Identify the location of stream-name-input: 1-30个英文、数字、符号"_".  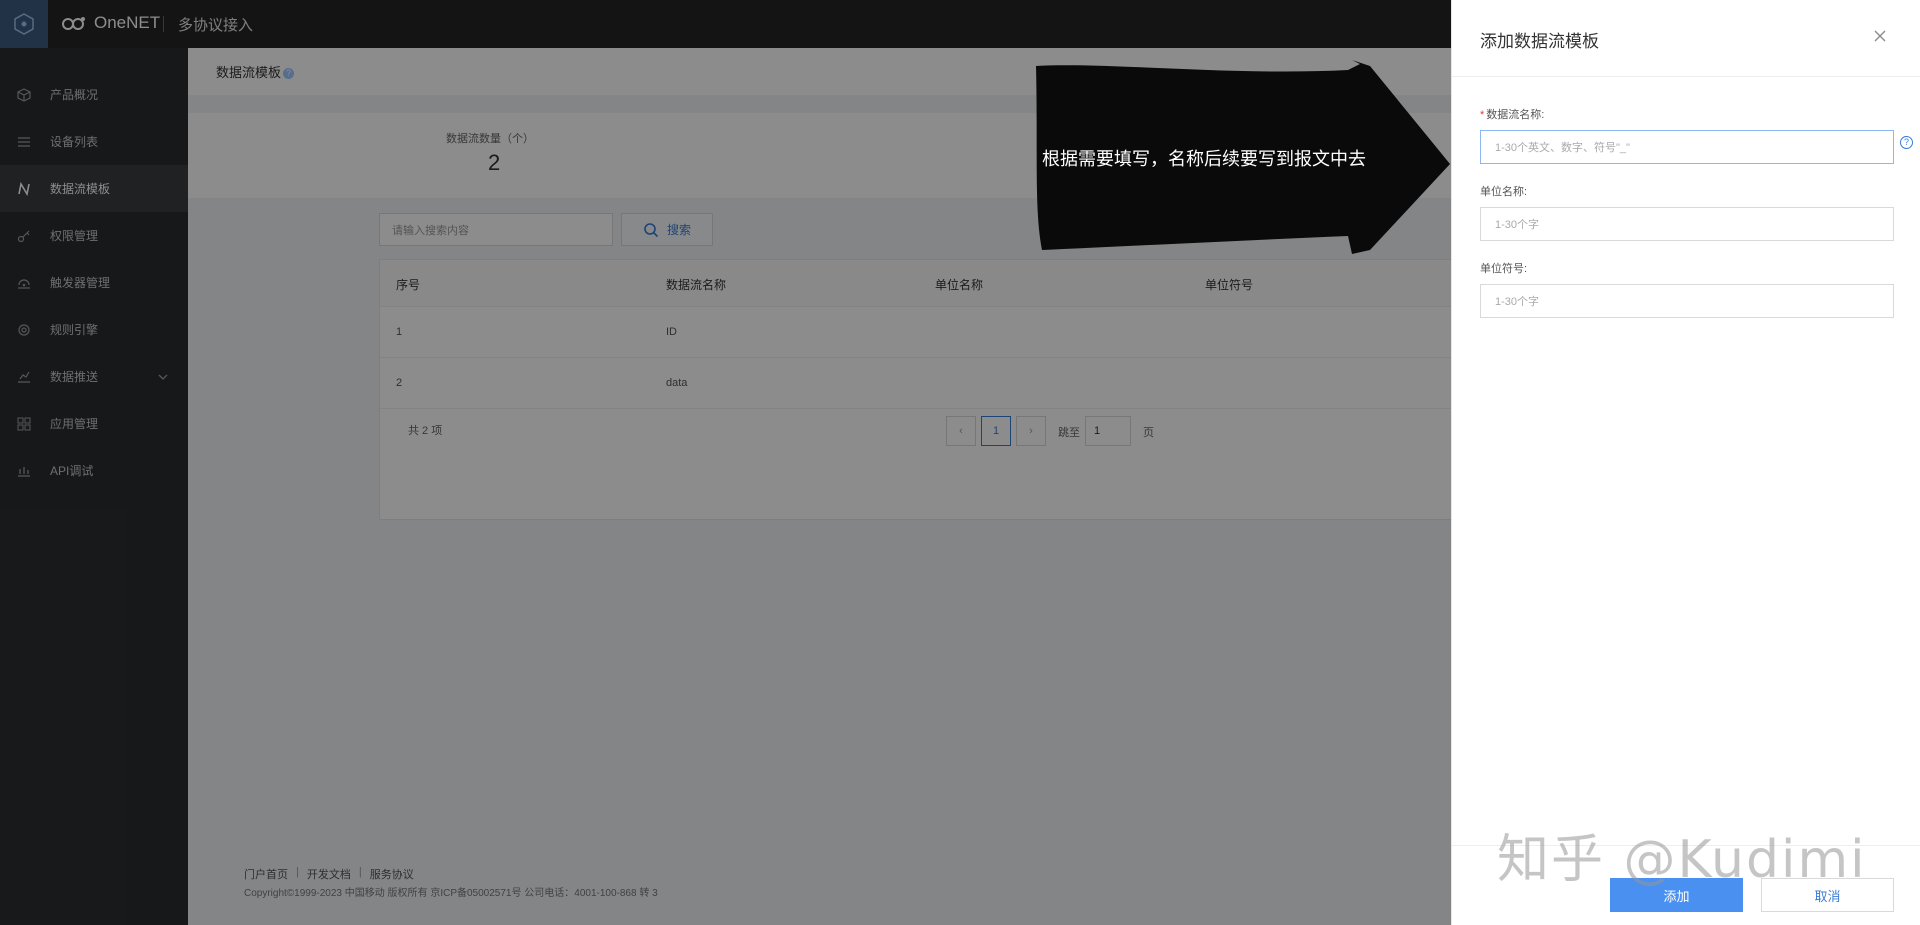
(1687, 147).